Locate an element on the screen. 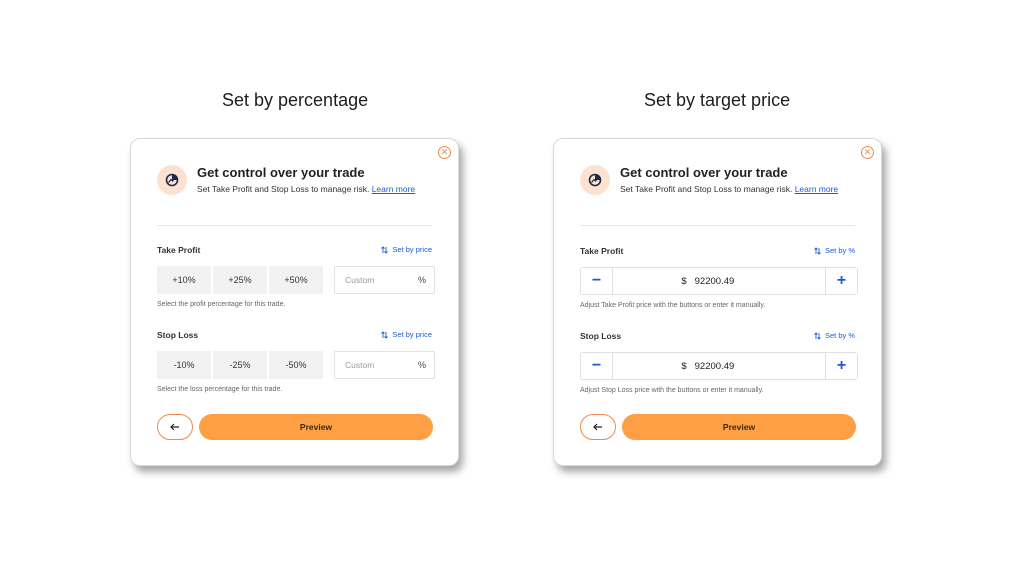 The image size is (1024, 576). stop-loss-price-stepper: − $ + is located at coordinates (719, 366).